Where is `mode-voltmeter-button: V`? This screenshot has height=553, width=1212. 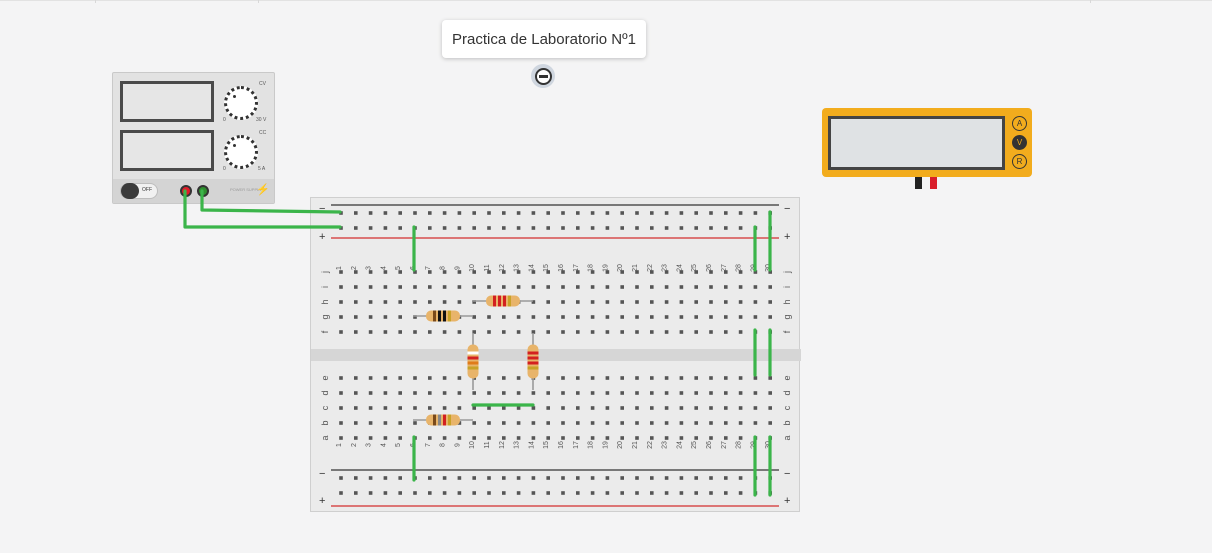 mode-voltmeter-button: V is located at coordinates (1019, 142).